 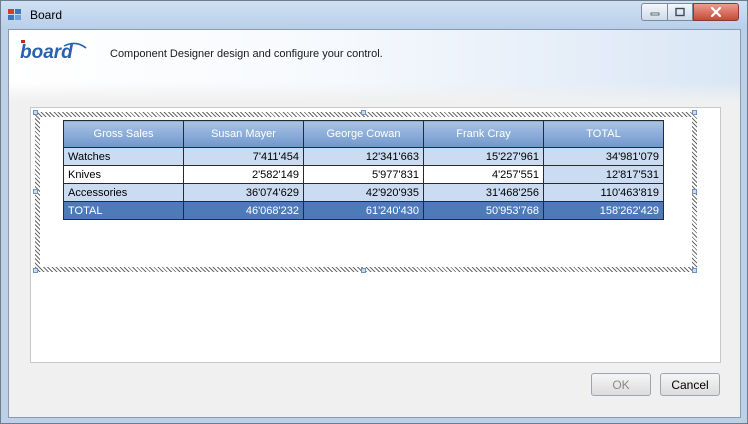 I want to click on resize-handle-bottom-left, so click(x=35, y=270).